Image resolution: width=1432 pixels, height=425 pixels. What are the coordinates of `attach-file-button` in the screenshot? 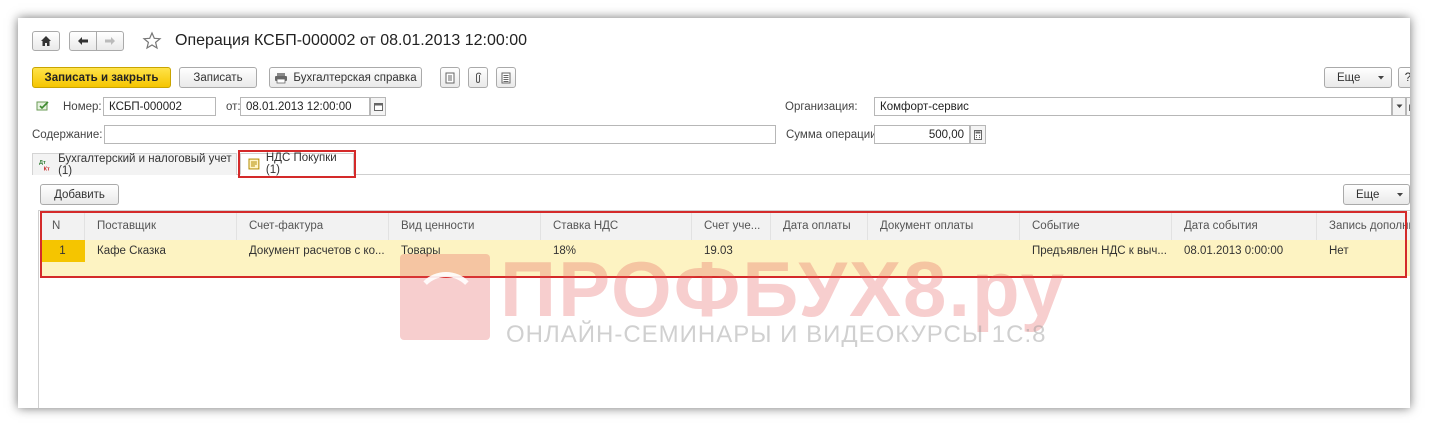 It's located at (478, 77).